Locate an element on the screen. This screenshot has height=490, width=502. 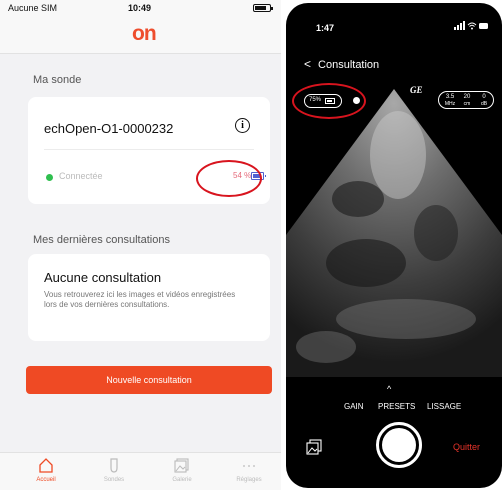
mode-gain: GAIN is located at coordinates (354, 406).